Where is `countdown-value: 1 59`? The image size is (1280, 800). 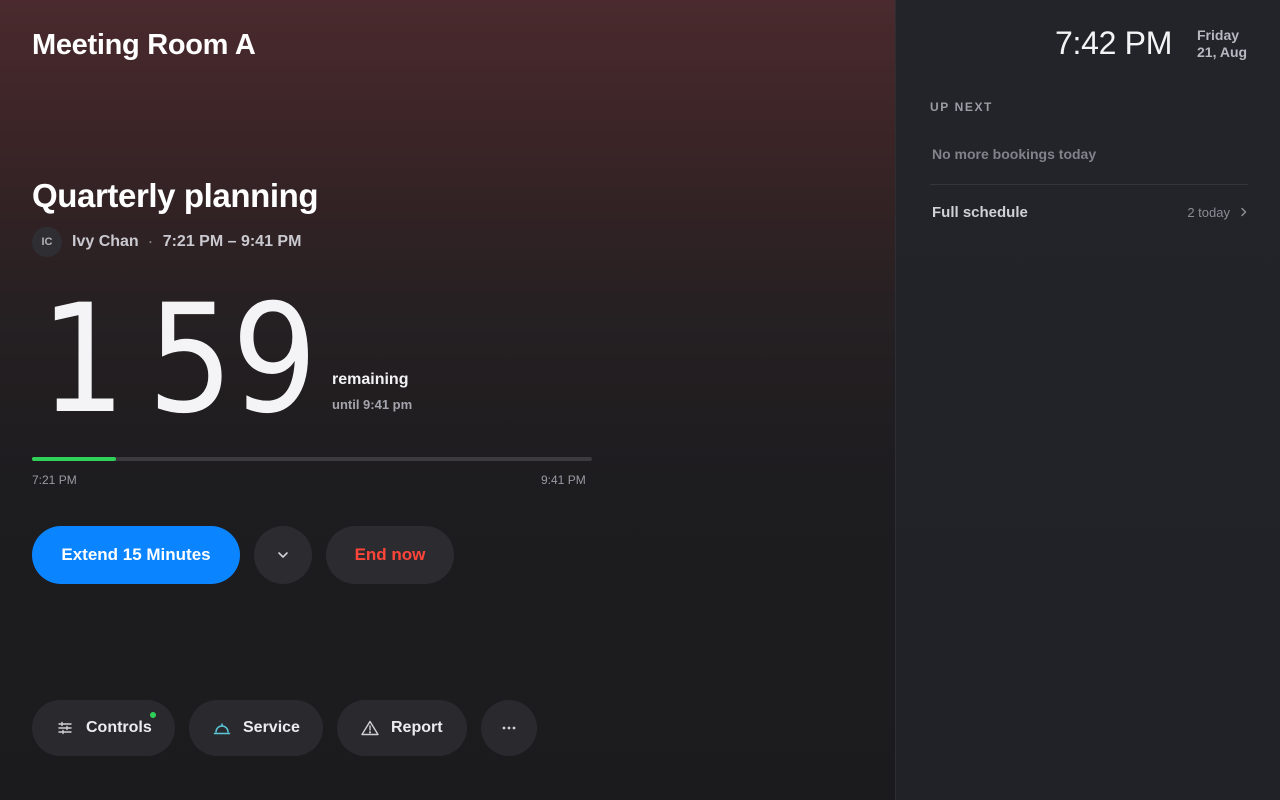 countdown-value: 1 59 is located at coordinates (178, 360).